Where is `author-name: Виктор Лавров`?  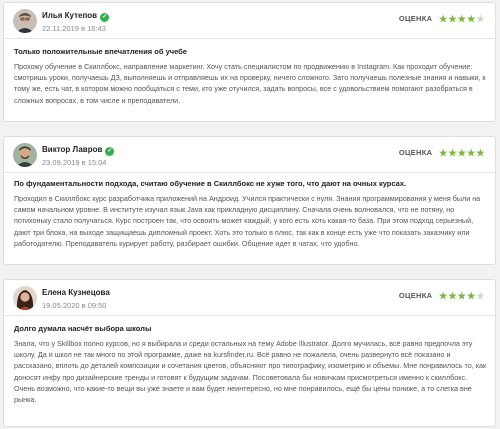
author-name: Виктор Лавров is located at coordinates (72, 149).